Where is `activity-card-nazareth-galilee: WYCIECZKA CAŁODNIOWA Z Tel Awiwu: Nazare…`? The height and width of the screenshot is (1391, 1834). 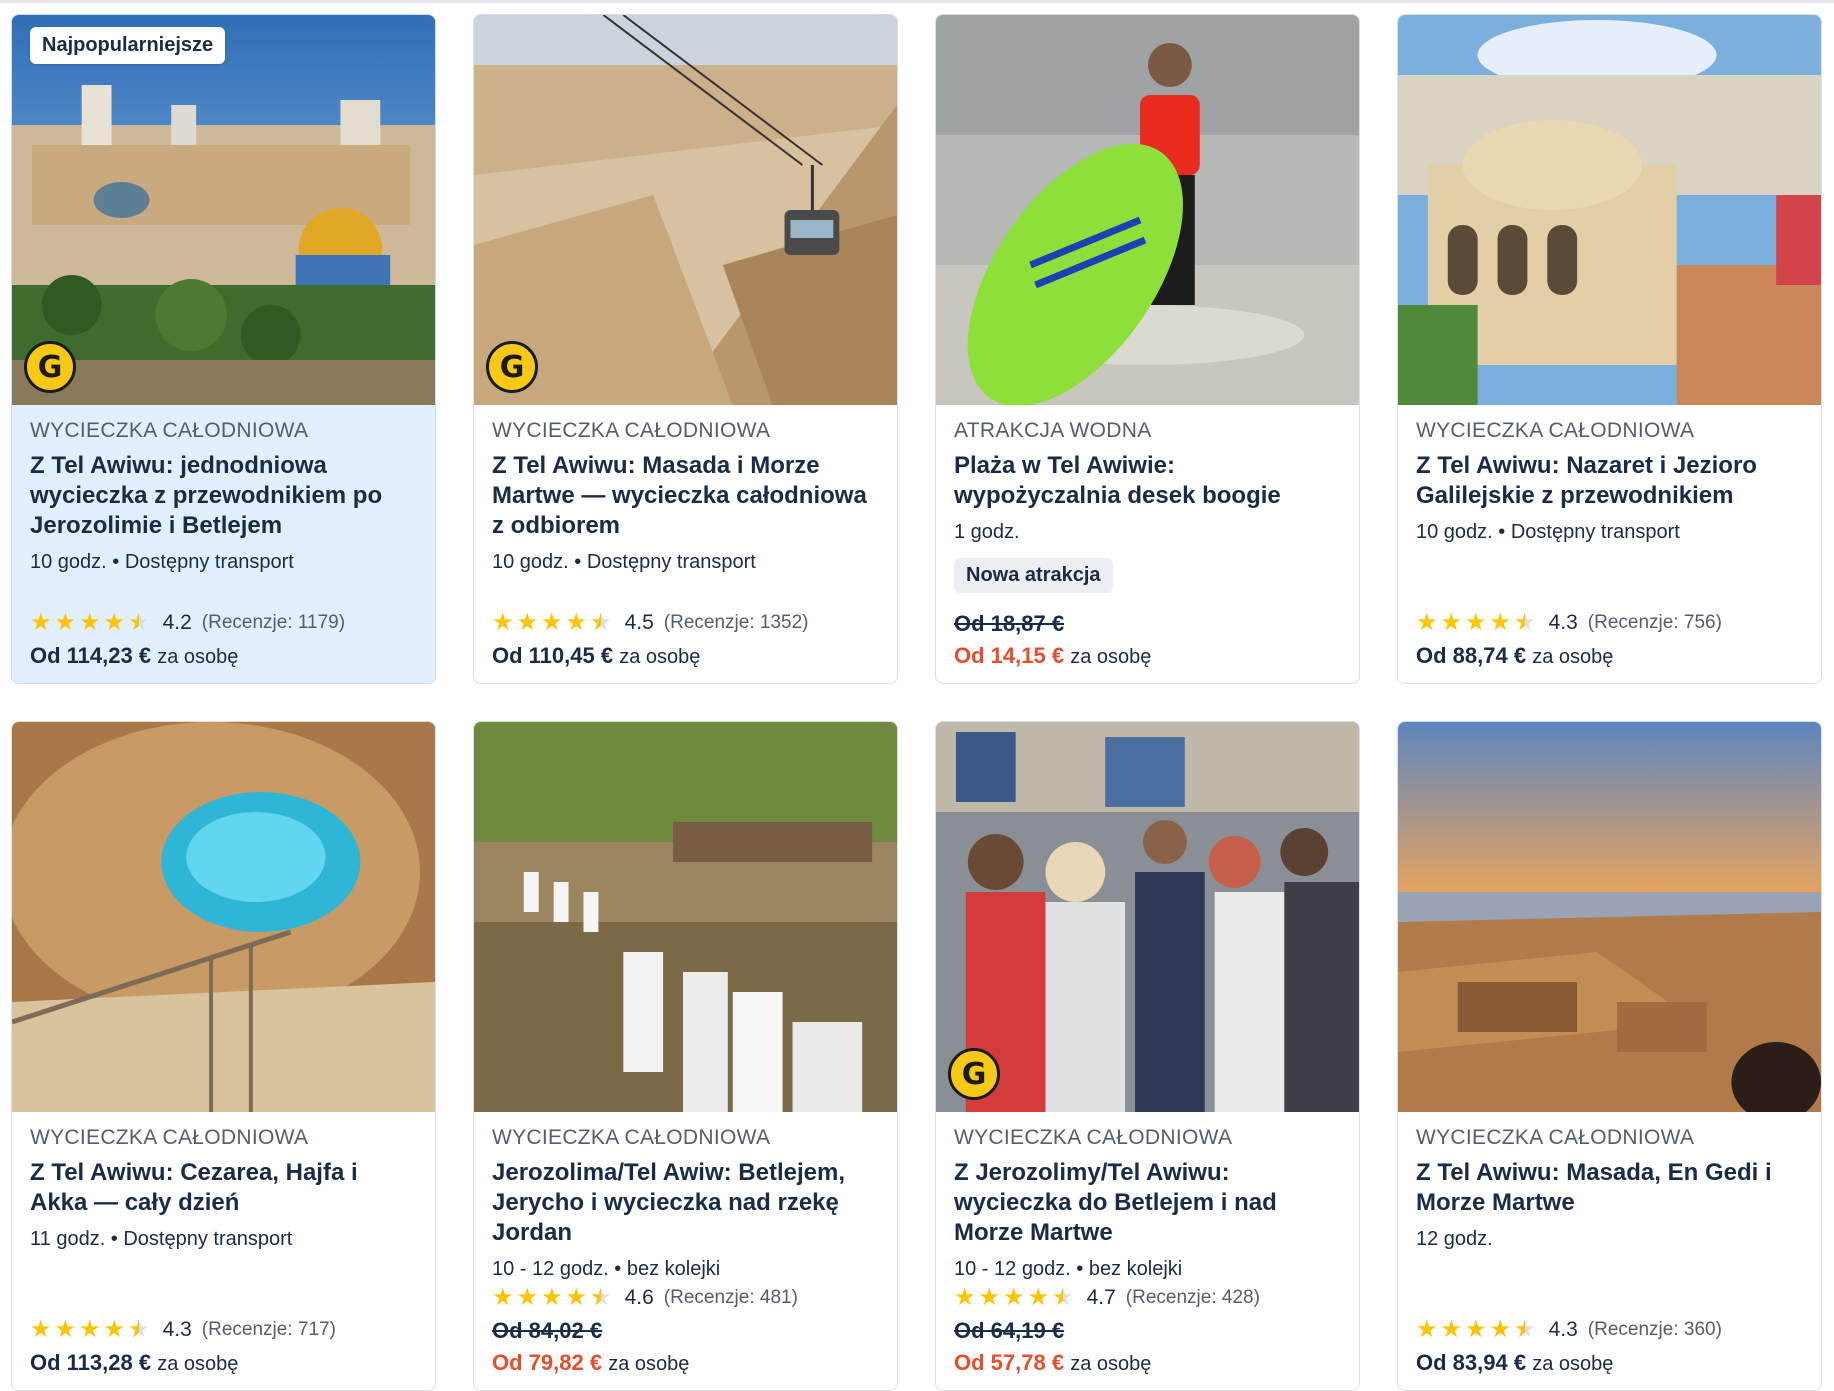
activity-card-nazareth-galilee: WYCIECZKA CAŁODNIOWA Z Tel Awiwu: Nazare… is located at coordinates (1609, 349).